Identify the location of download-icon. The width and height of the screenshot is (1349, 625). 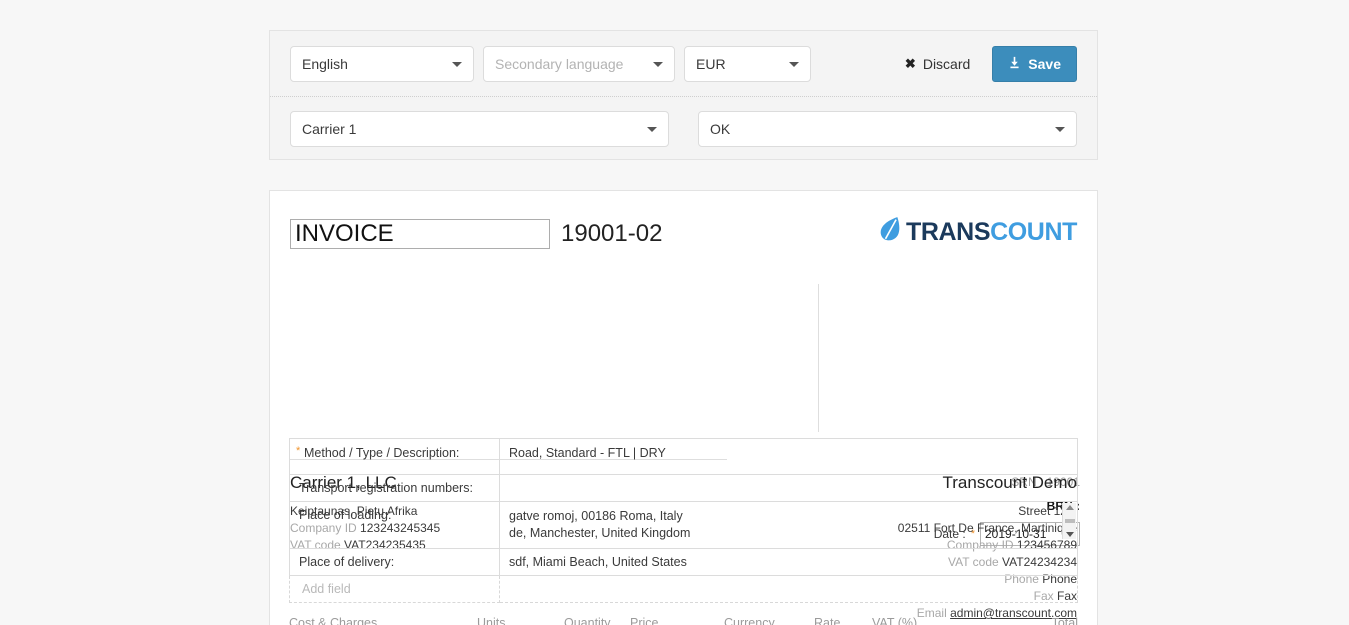
(1014, 63).